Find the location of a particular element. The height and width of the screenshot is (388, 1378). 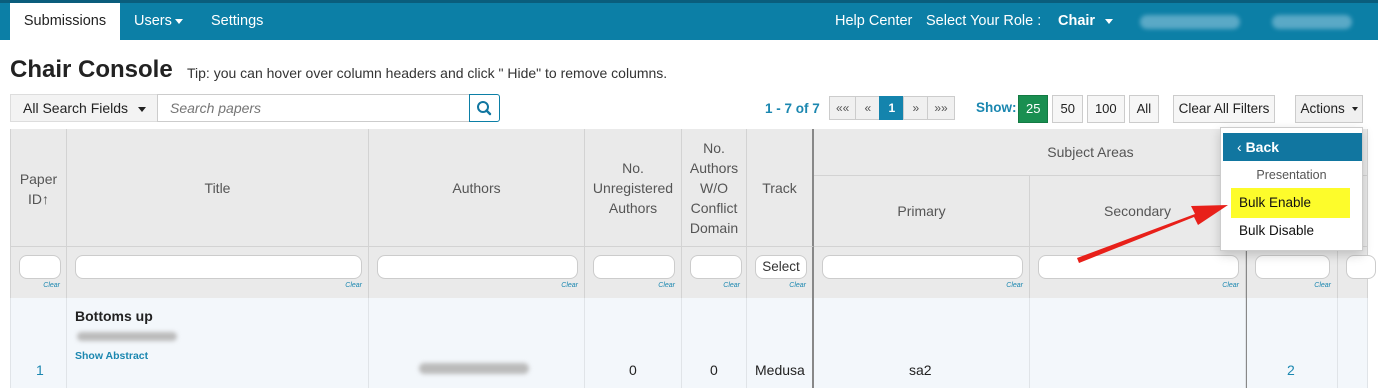

clear-all-filters-button: Clear All Filters is located at coordinates (1224, 109).